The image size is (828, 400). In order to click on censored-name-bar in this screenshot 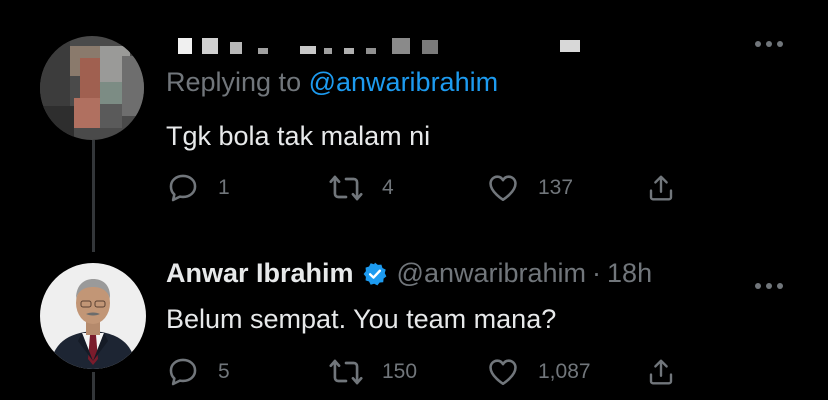, I will do `click(379, 46)`.